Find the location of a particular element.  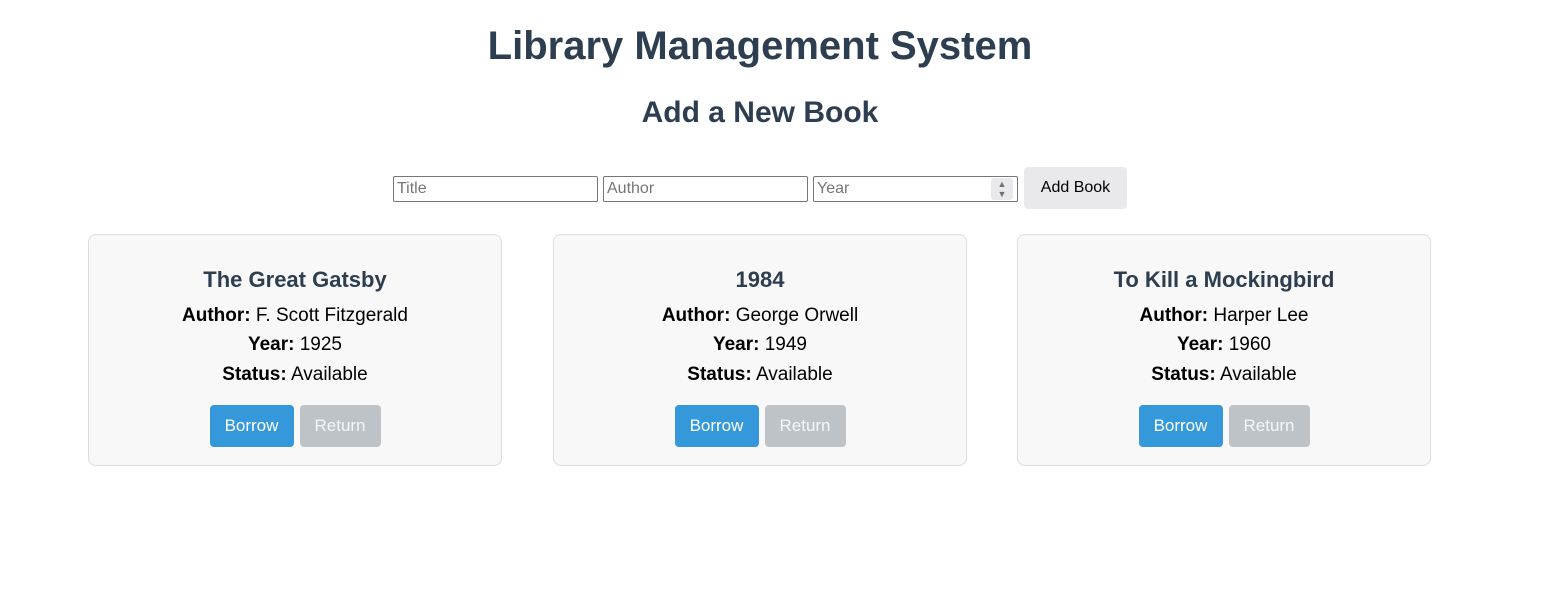

author-input is located at coordinates (705, 189).